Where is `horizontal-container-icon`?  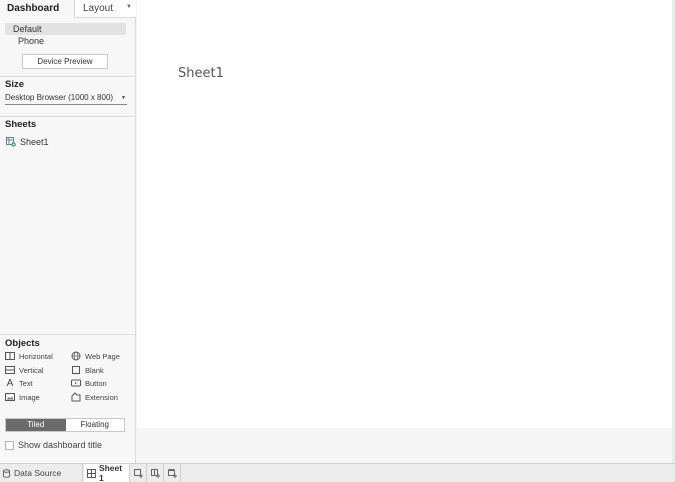 horizontal-container-icon is located at coordinates (10, 356).